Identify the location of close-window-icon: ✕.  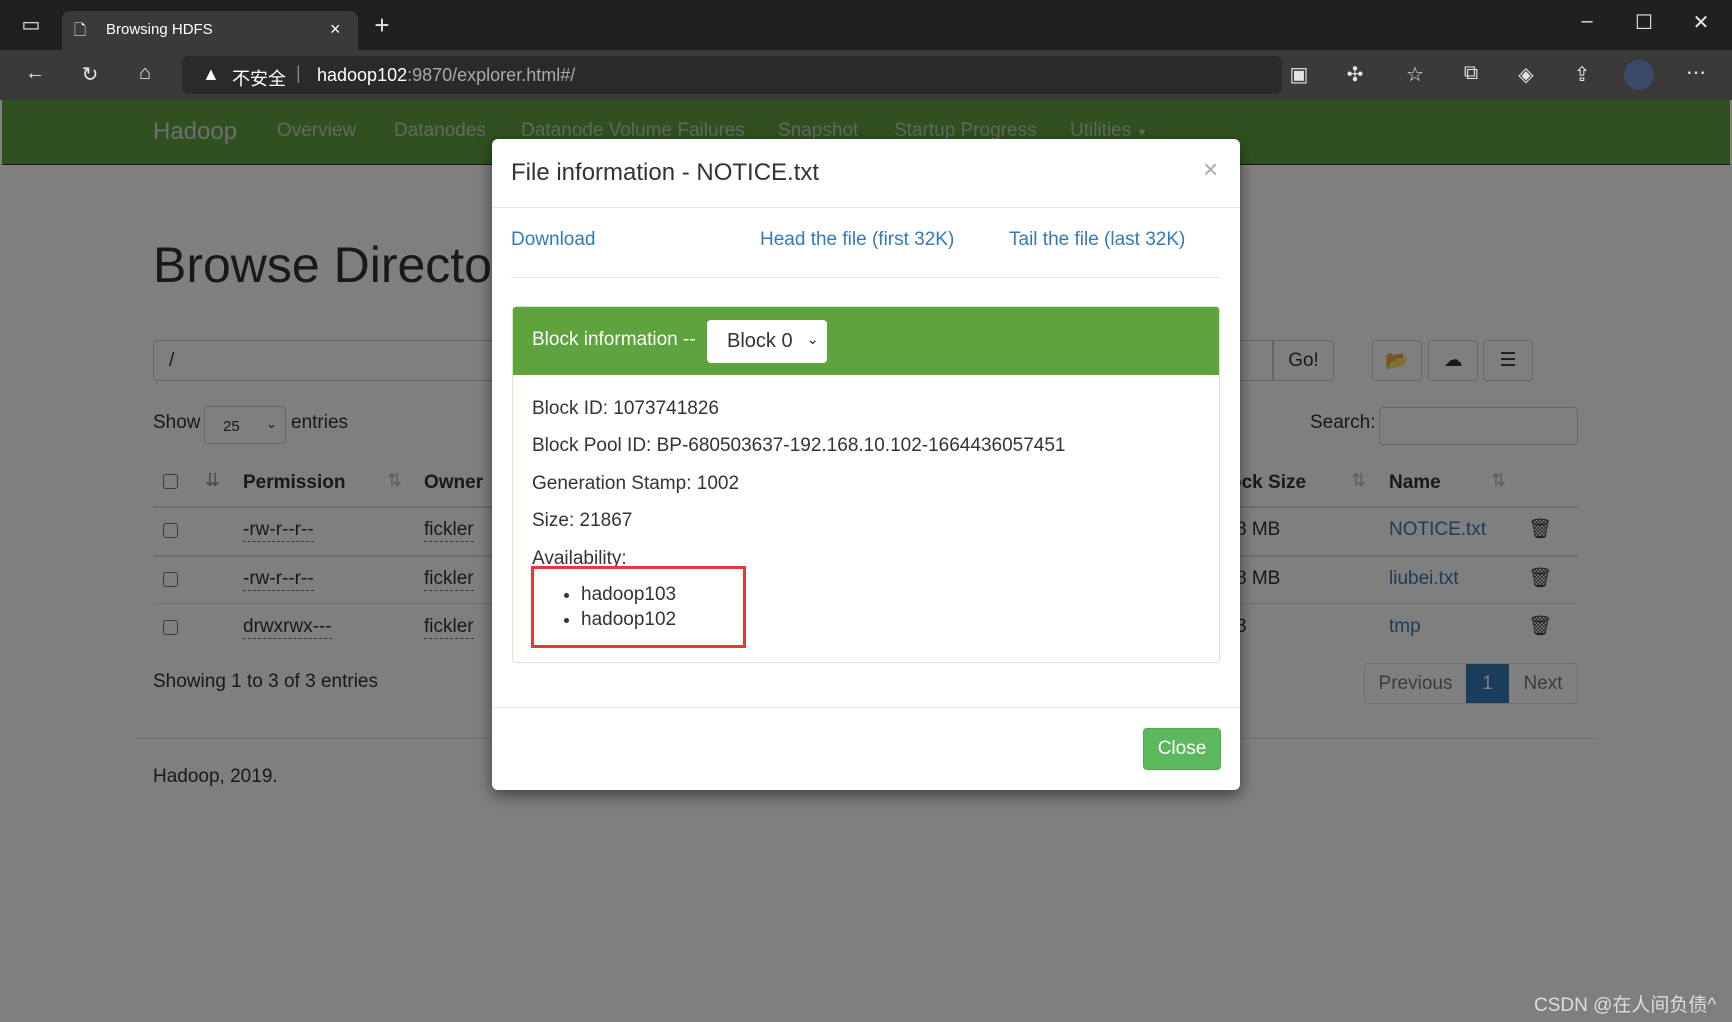
(1701, 22).